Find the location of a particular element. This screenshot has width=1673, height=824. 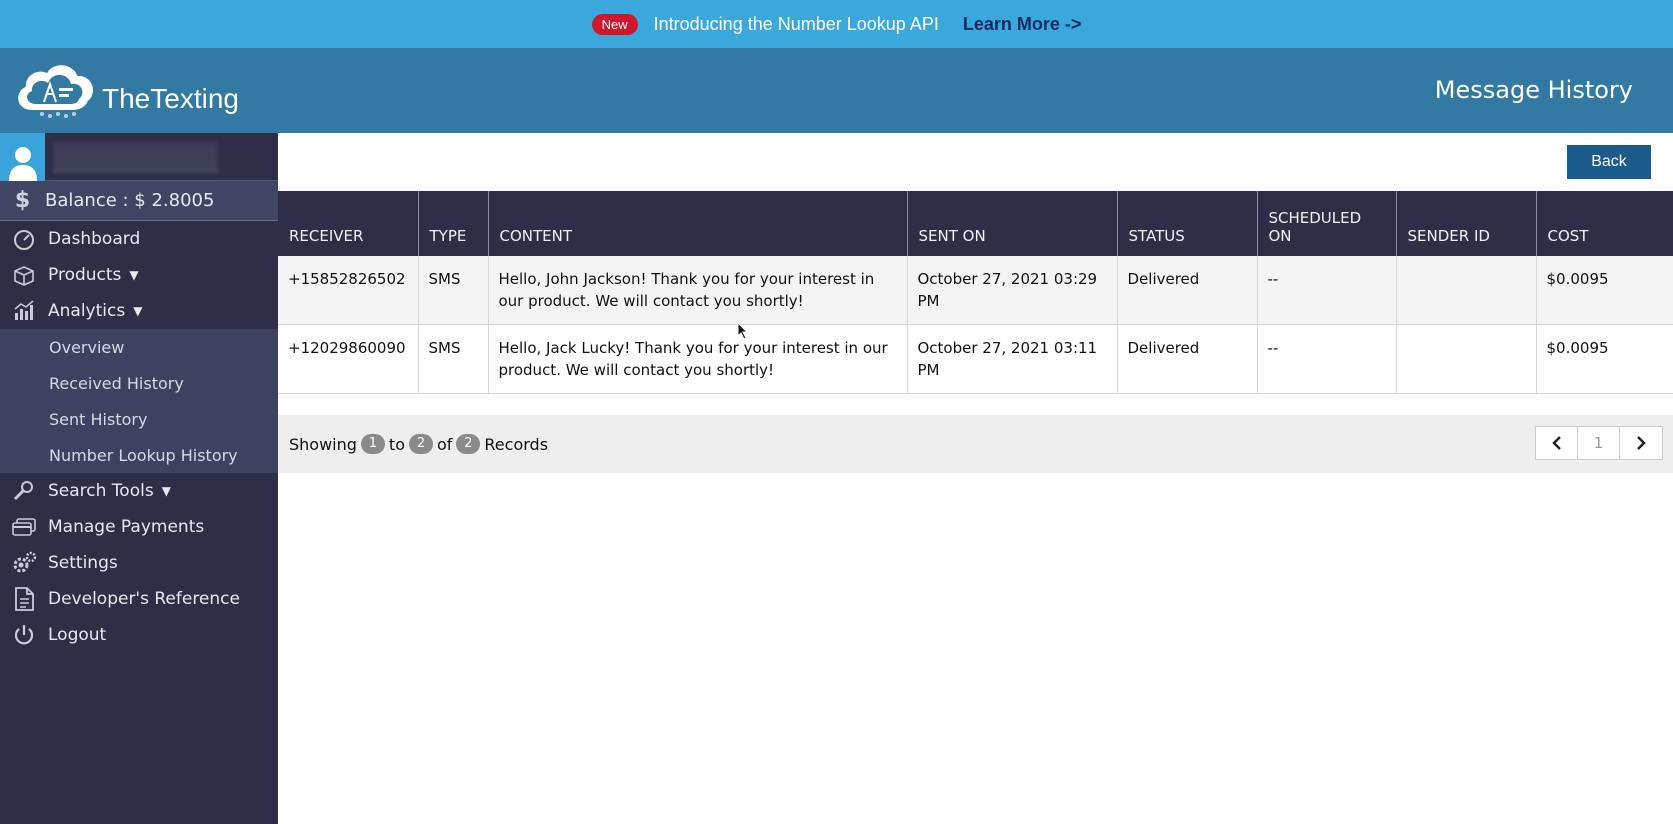

sidebar-item-label: Products is located at coordinates (85, 275).